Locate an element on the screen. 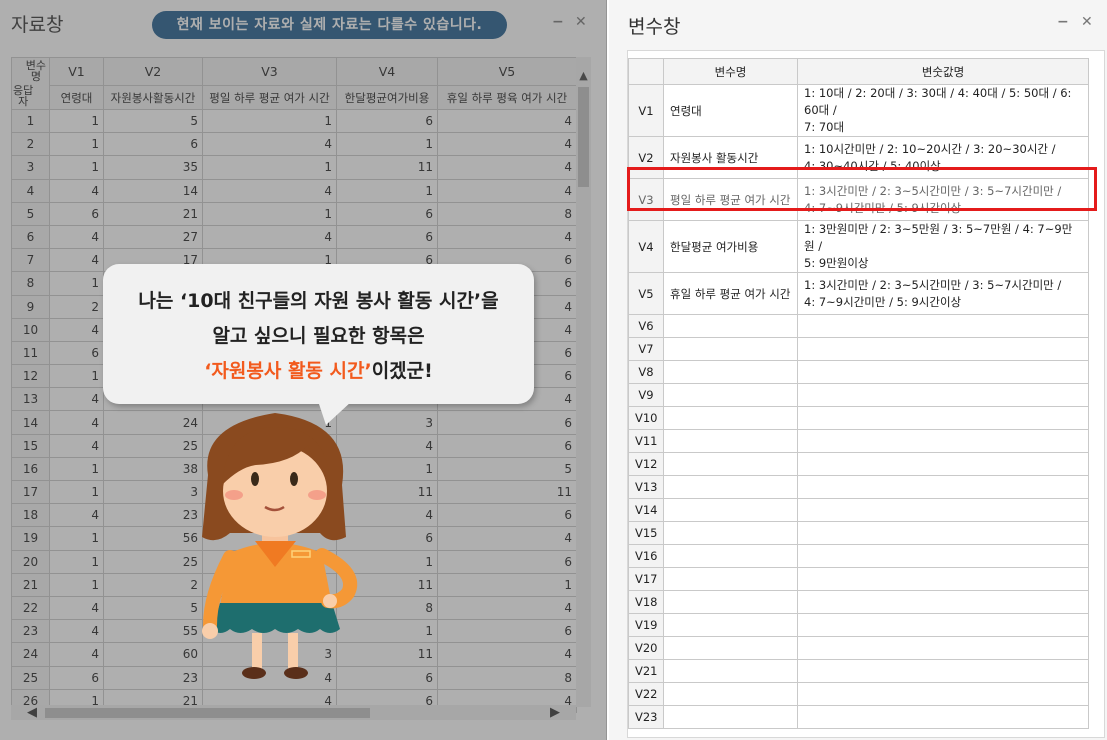 Image resolution: width=1107 pixels, height=740 pixels. variable-id-header is located at coordinates (646, 71).